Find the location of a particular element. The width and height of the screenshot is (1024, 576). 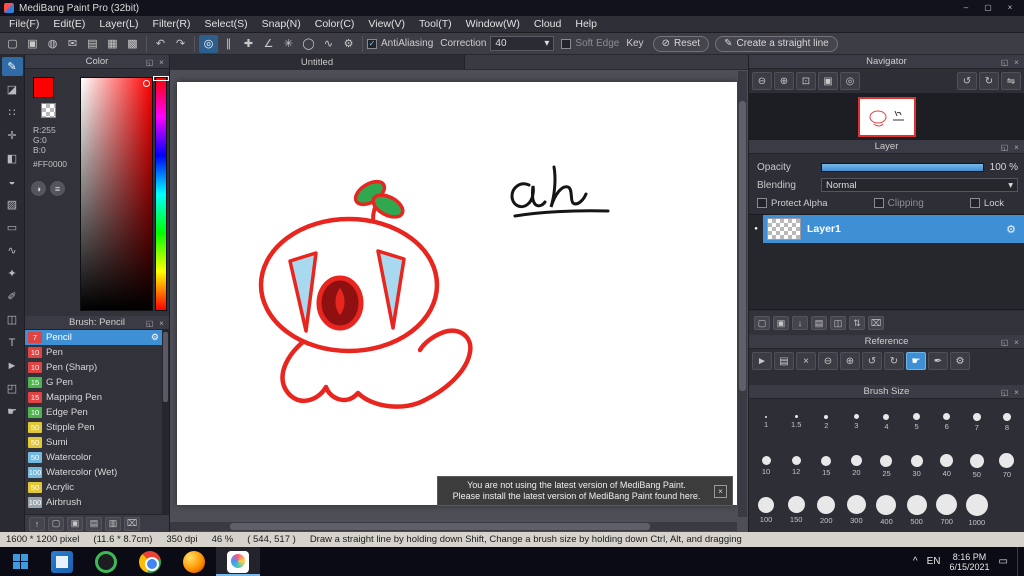

brush-size-option: 2 is located at coordinates (826, 422).